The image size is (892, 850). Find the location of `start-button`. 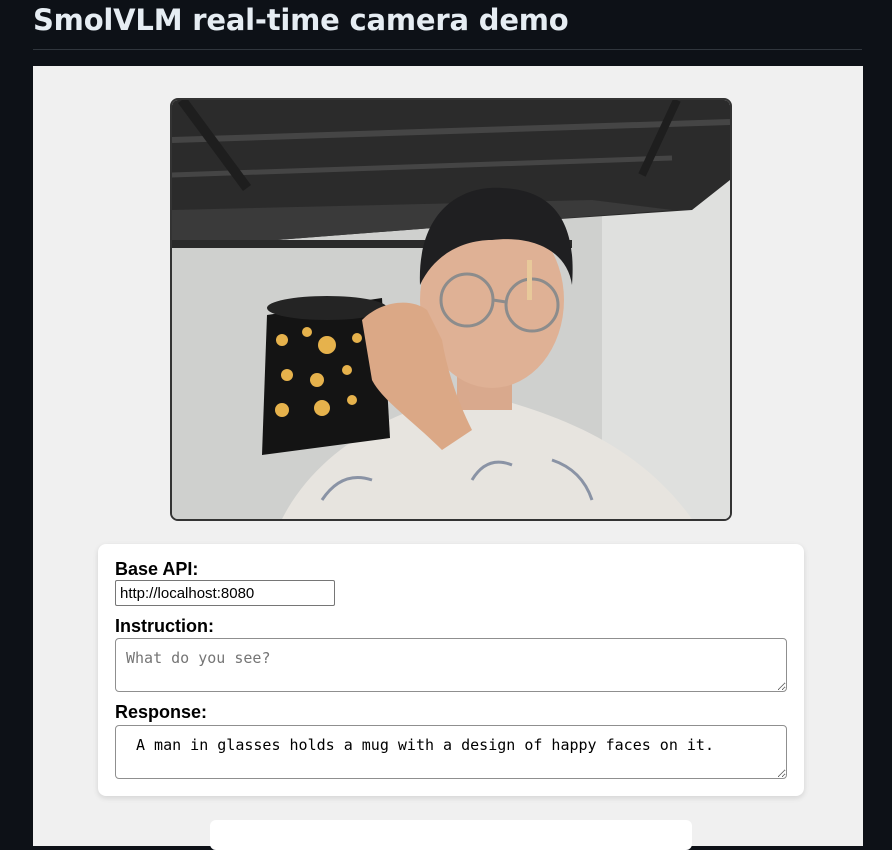

start-button is located at coordinates (451, 835).